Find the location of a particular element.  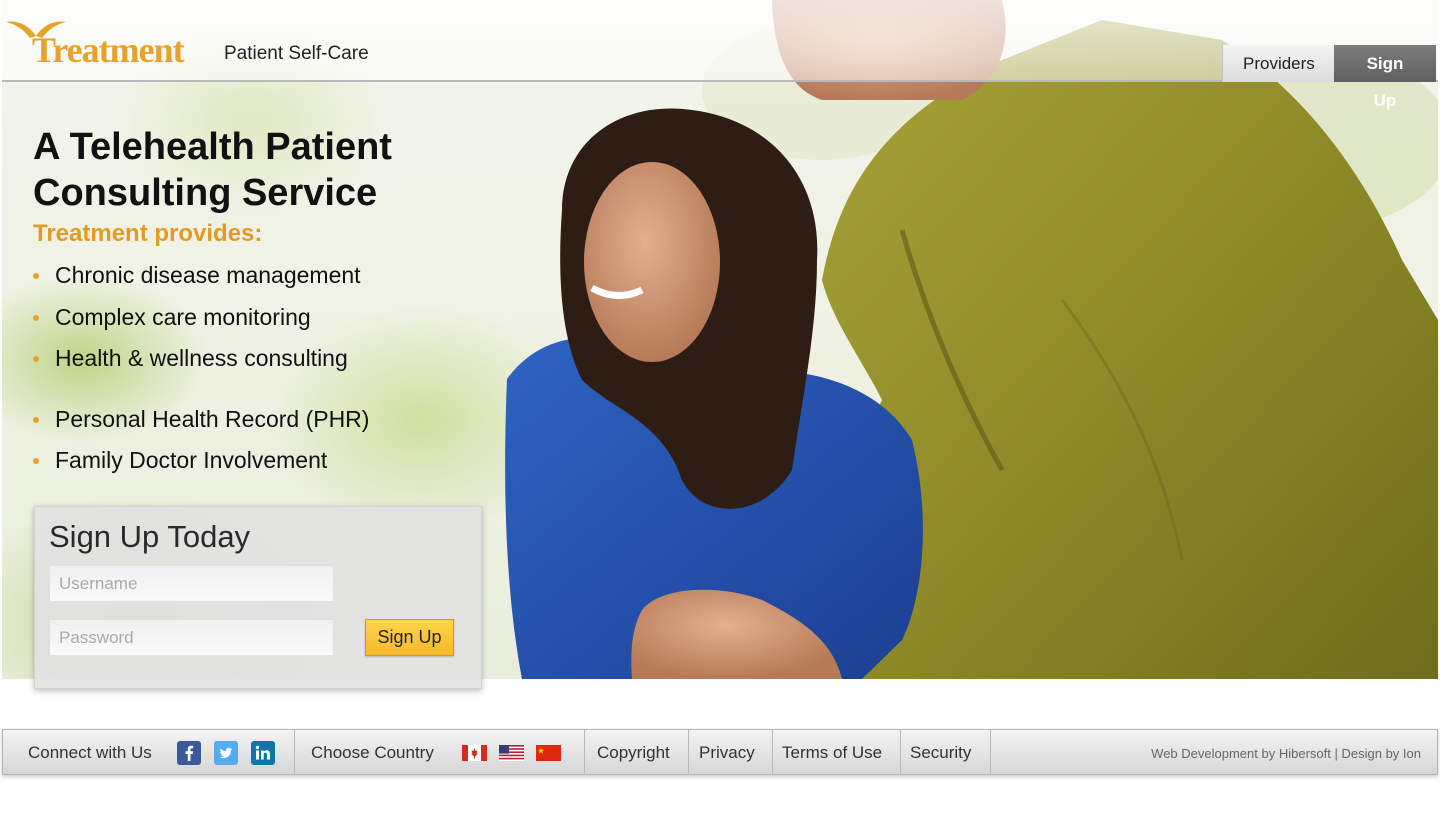

terms-link-cell: Terms of Use is located at coordinates (837, 752).